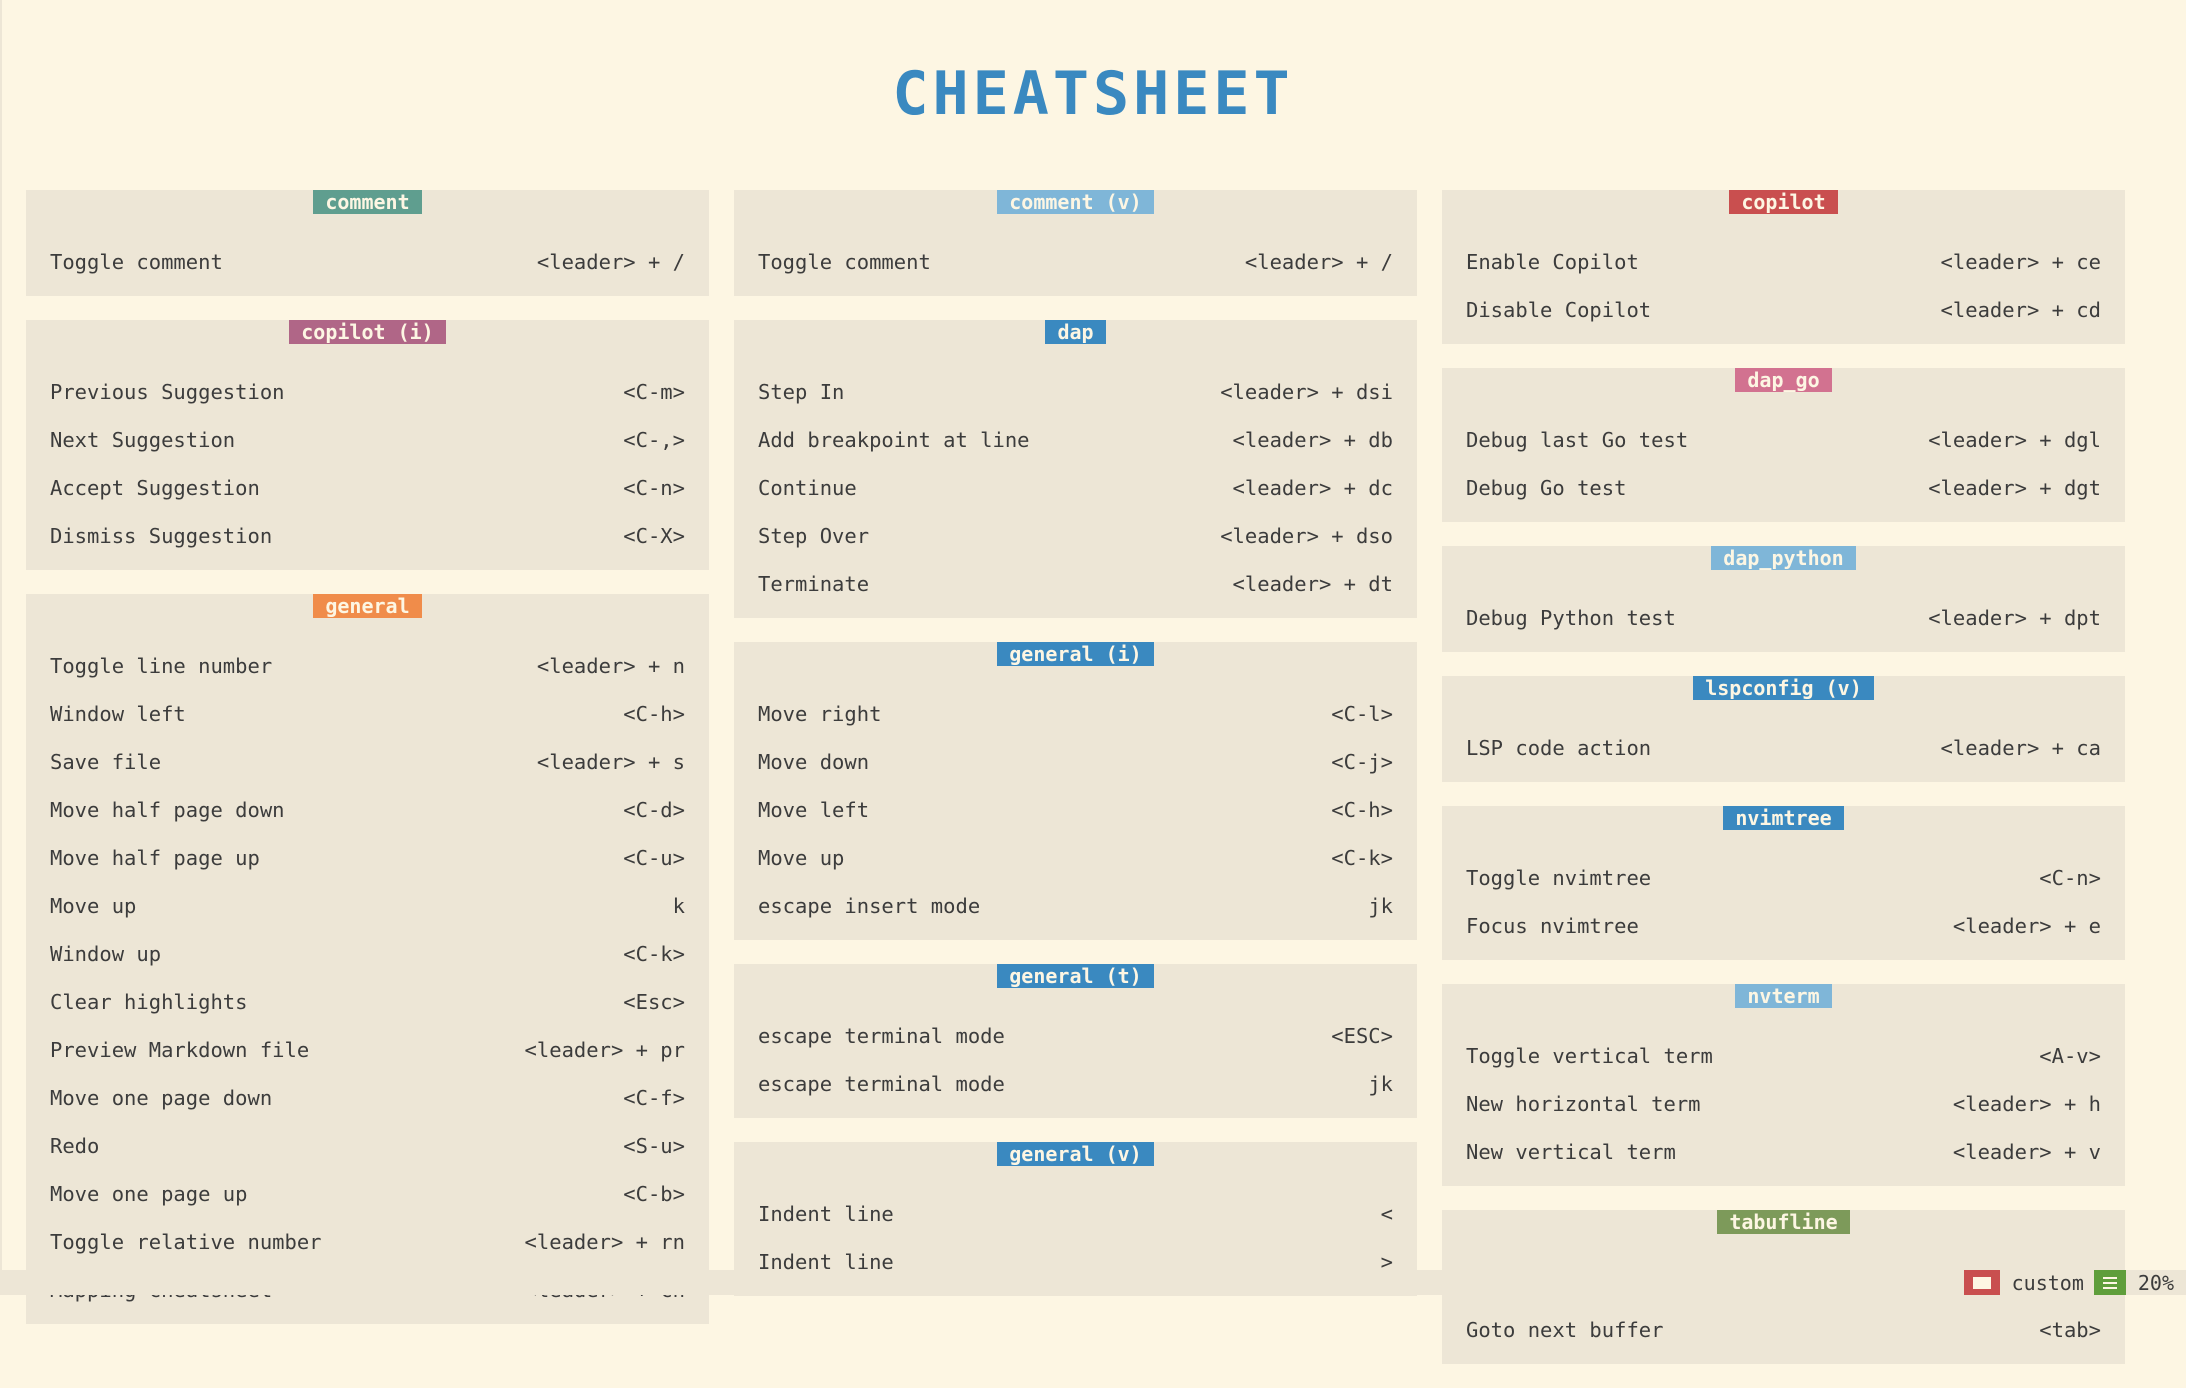 This screenshot has height=1388, width=2186. What do you see at coordinates (1075, 988) in the screenshot?
I see `card-header: general (t)` at bounding box center [1075, 988].